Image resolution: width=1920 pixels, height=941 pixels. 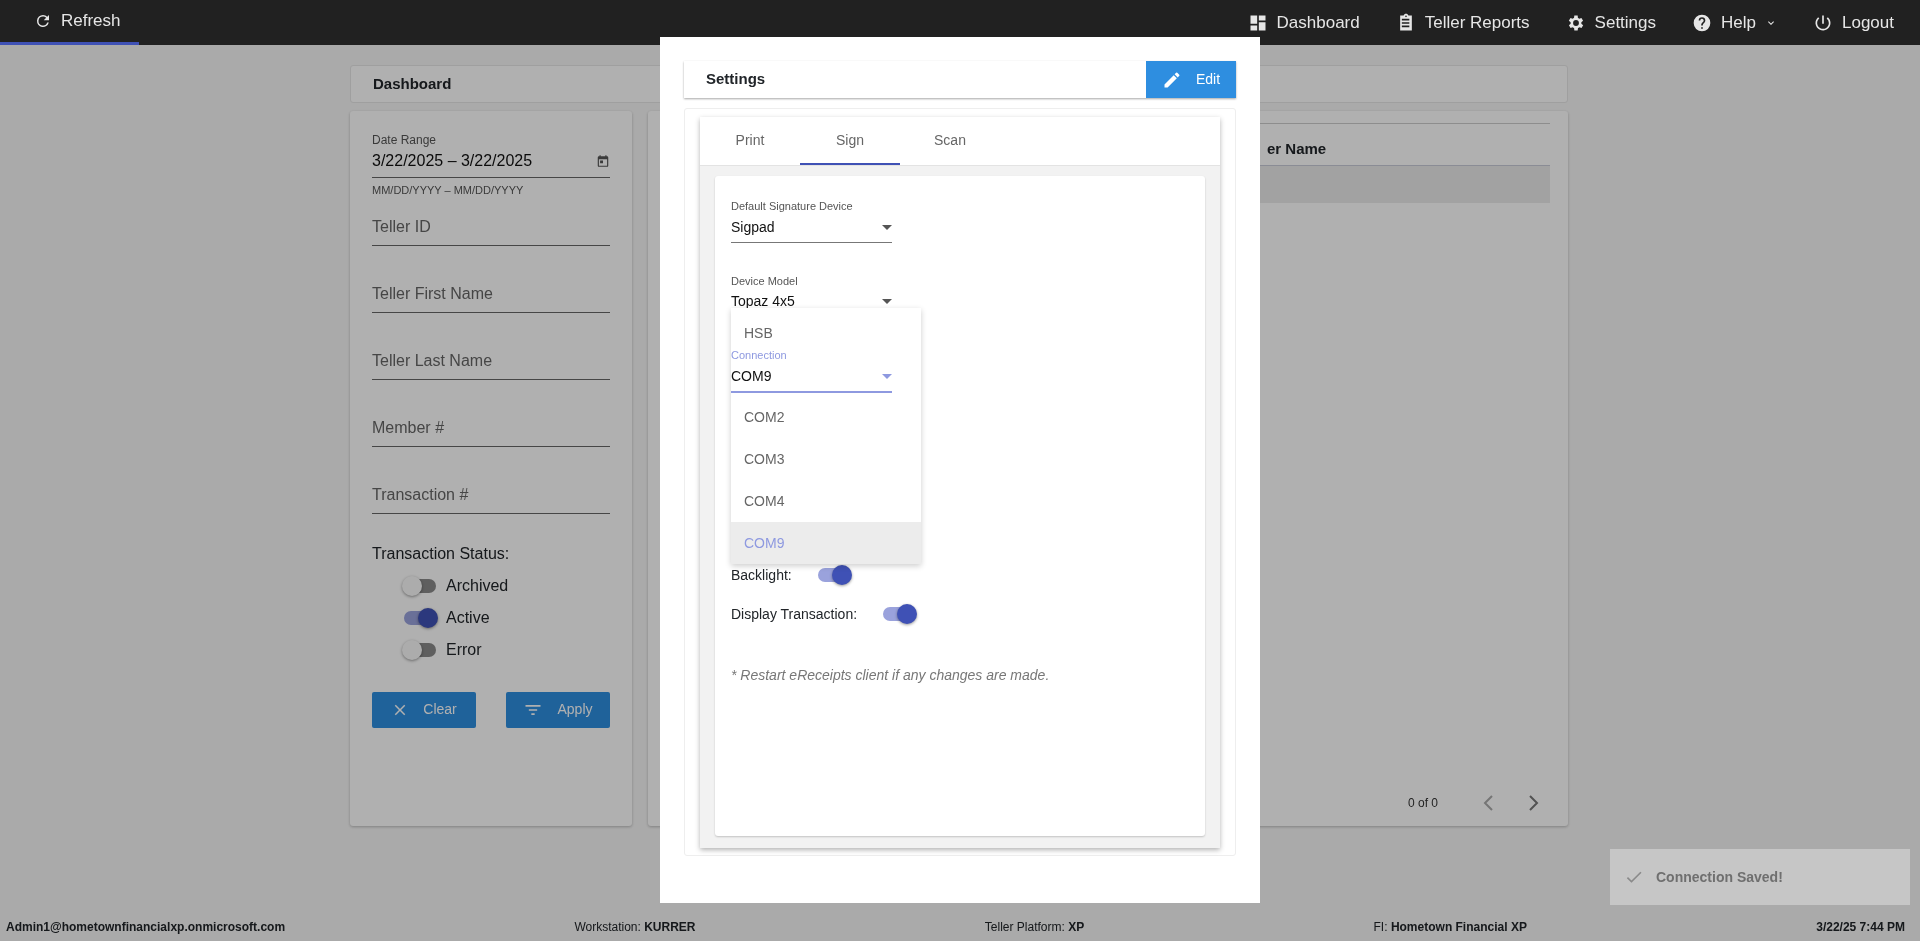 What do you see at coordinates (1034, 927) in the screenshot?
I see `status-item: Teller Platform: XP` at bounding box center [1034, 927].